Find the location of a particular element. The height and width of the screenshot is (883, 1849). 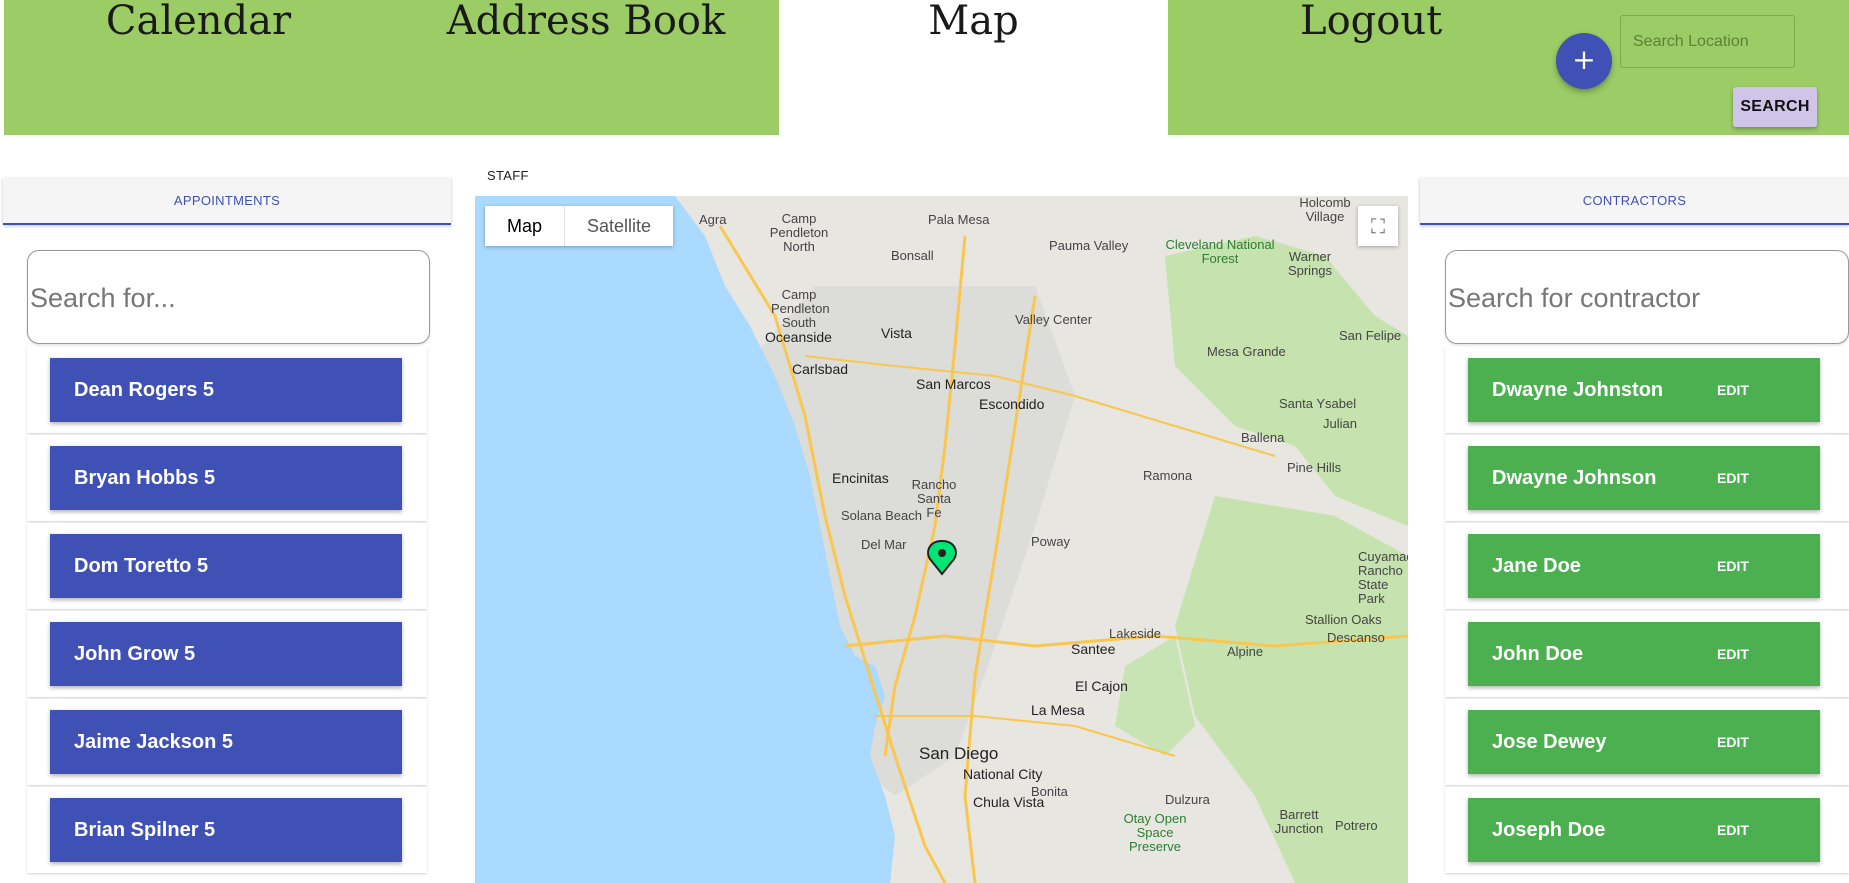

appointment-card: Jaime Jackson 5 is located at coordinates (226, 742).